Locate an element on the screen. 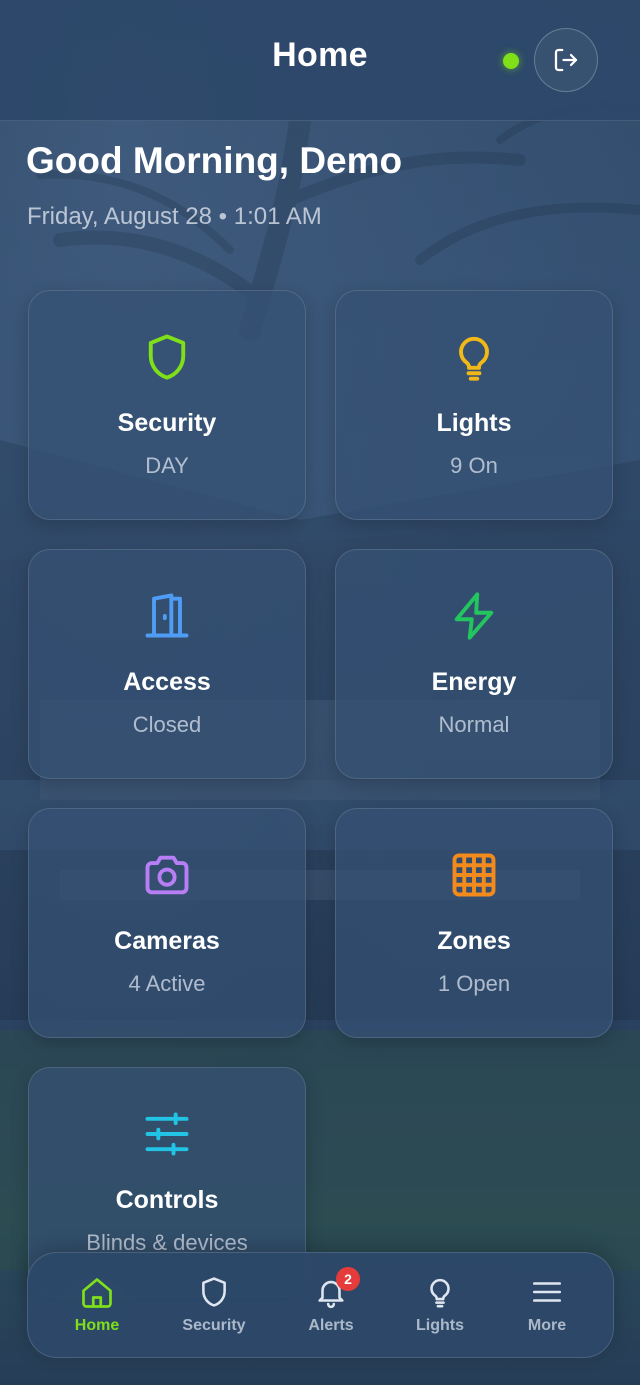  logout-button is located at coordinates (566, 60).